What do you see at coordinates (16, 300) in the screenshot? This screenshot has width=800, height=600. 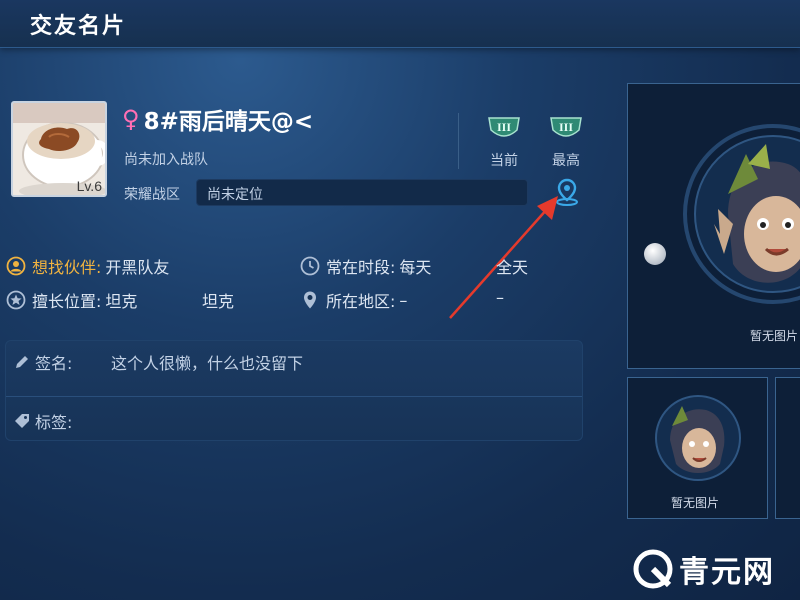 I see `star-icon` at bounding box center [16, 300].